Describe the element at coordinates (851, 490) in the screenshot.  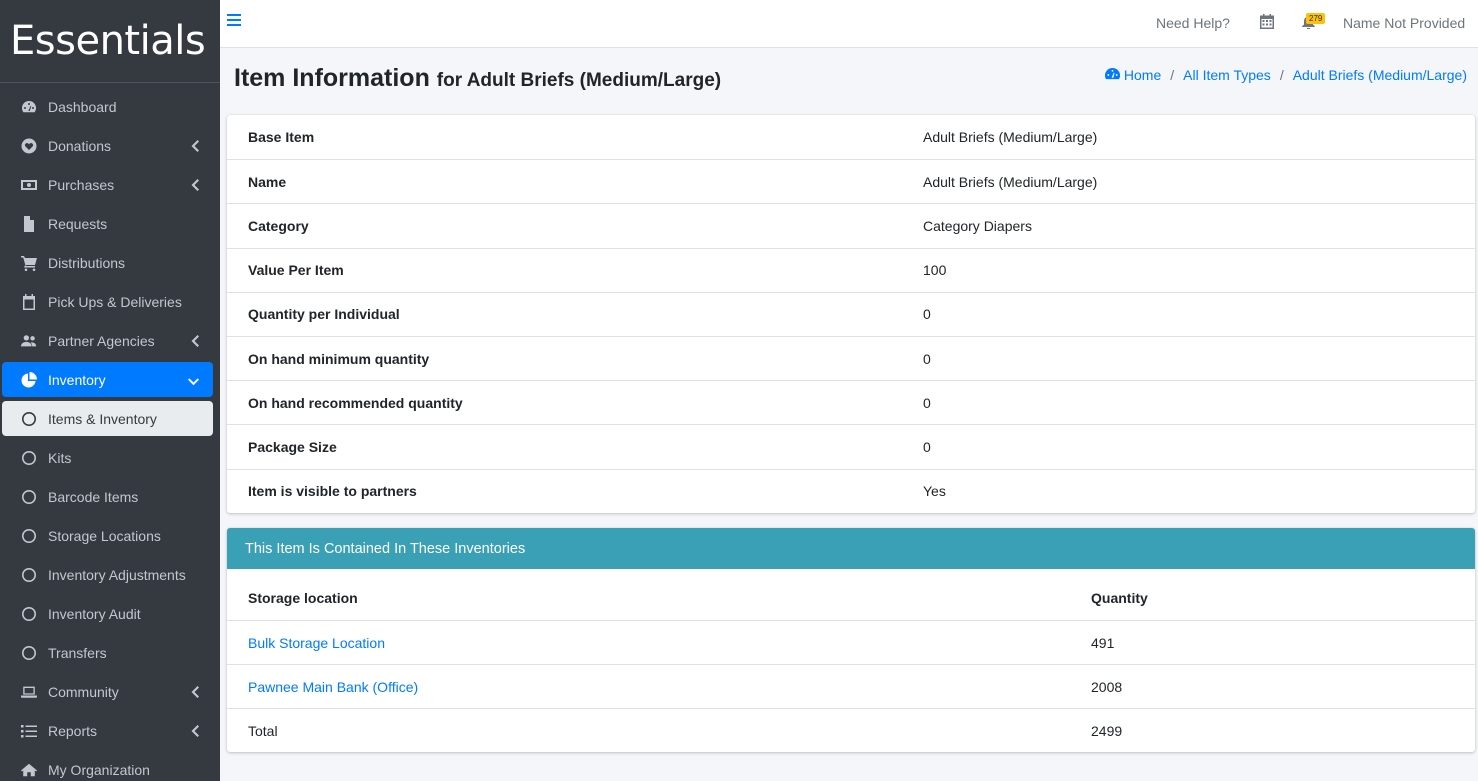
I see `info-row-visible-to-partners: Item is visible to partners Yes` at that location.